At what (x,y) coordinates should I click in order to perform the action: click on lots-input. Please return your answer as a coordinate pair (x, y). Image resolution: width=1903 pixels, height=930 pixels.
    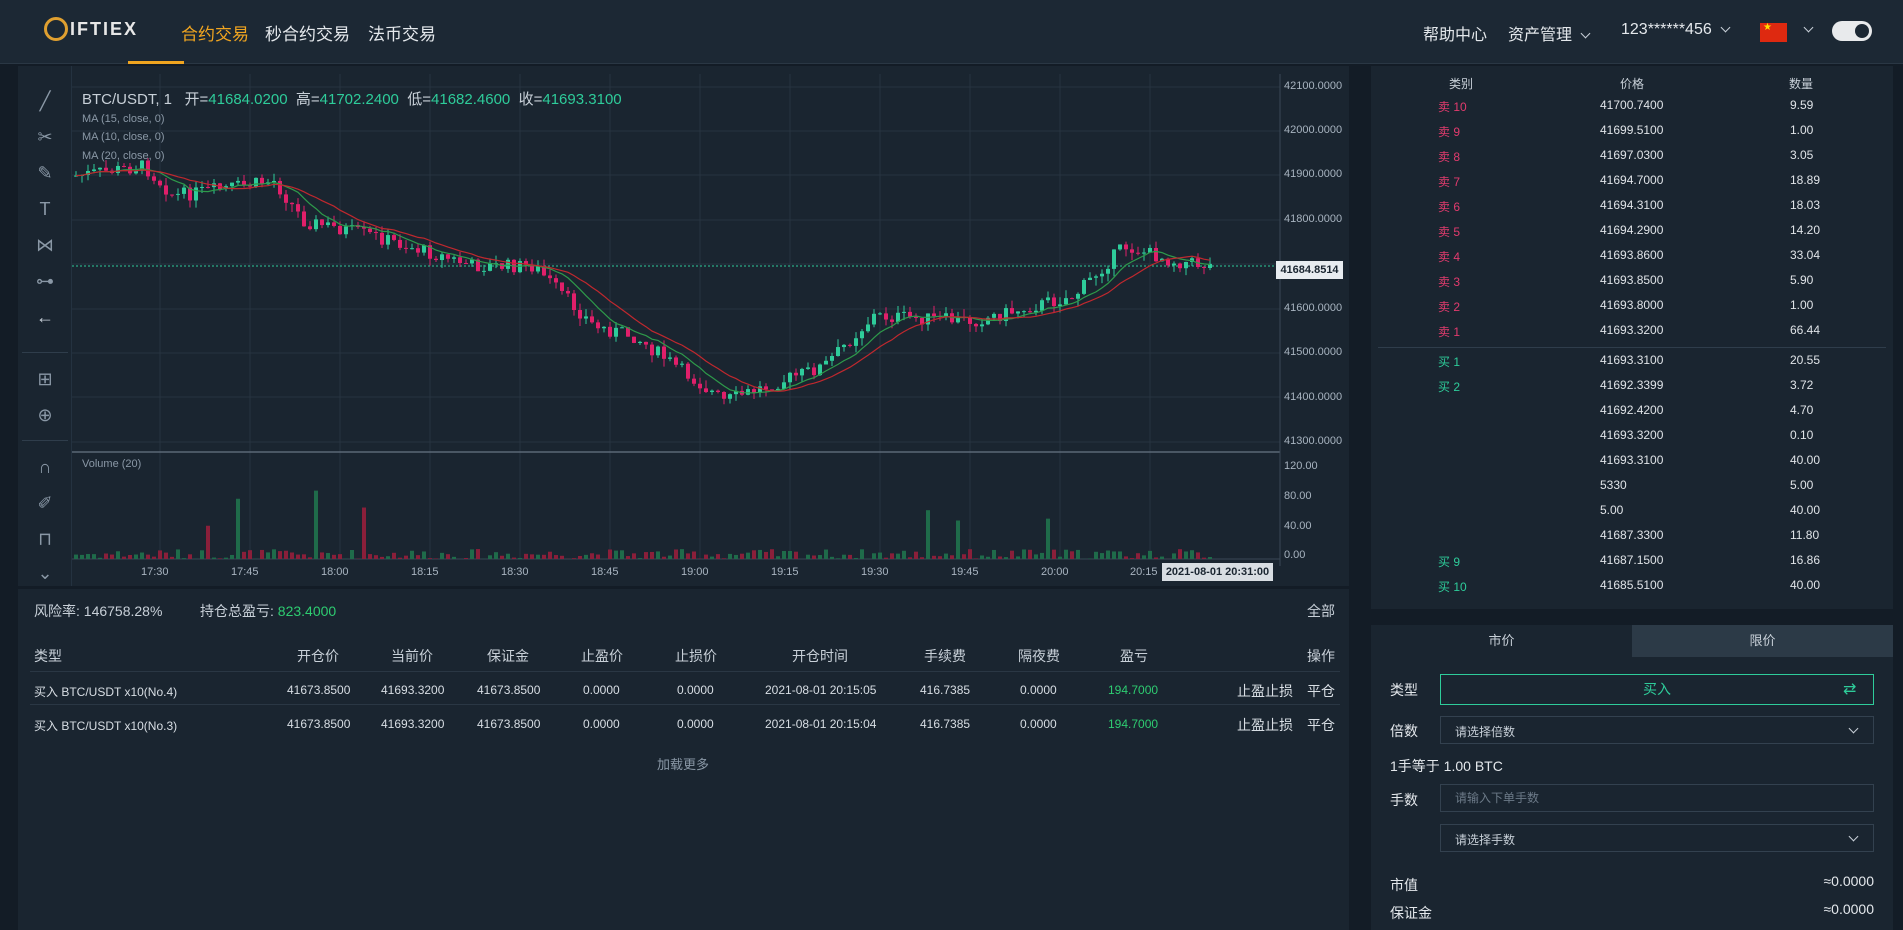
    Looking at the image, I should click on (1657, 798).